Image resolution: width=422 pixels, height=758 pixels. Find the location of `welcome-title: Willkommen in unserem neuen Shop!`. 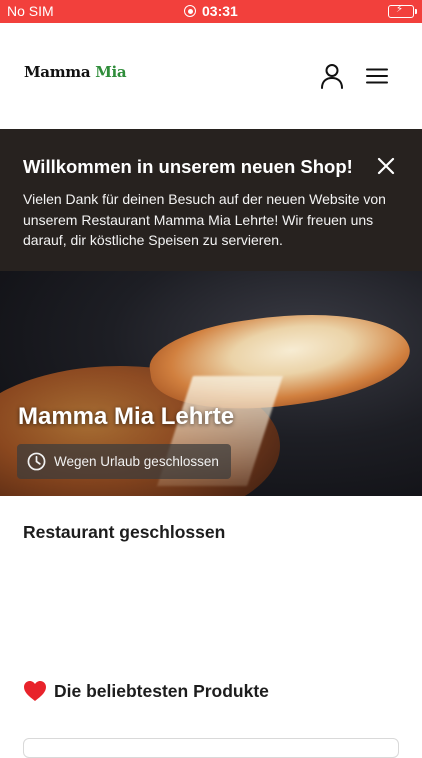

welcome-title: Willkommen in unserem neuen Shop! is located at coordinates (188, 166).